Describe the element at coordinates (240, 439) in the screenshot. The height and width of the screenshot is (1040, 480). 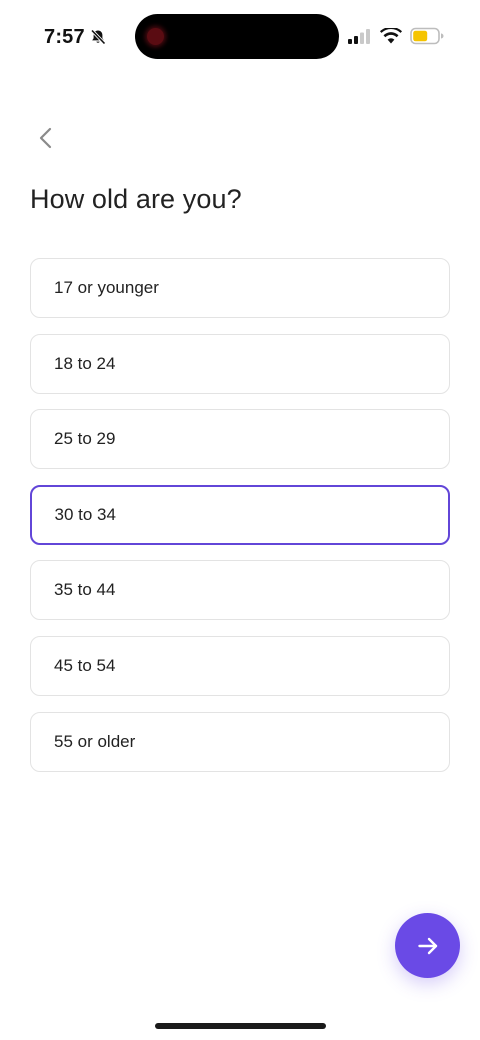
I see `age-option-25-to-29: 25 to 29` at that location.